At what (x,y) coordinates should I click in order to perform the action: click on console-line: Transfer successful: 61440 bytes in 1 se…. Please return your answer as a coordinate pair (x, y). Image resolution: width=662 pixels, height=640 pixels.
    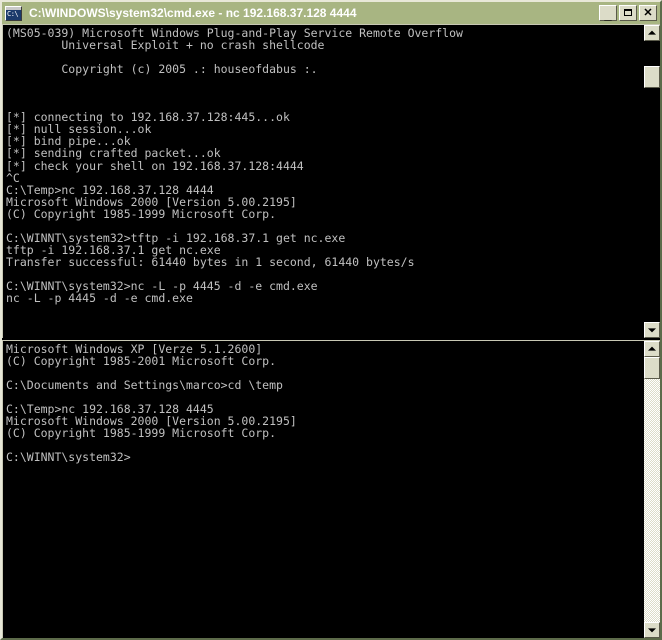
    Looking at the image, I should click on (210, 261).